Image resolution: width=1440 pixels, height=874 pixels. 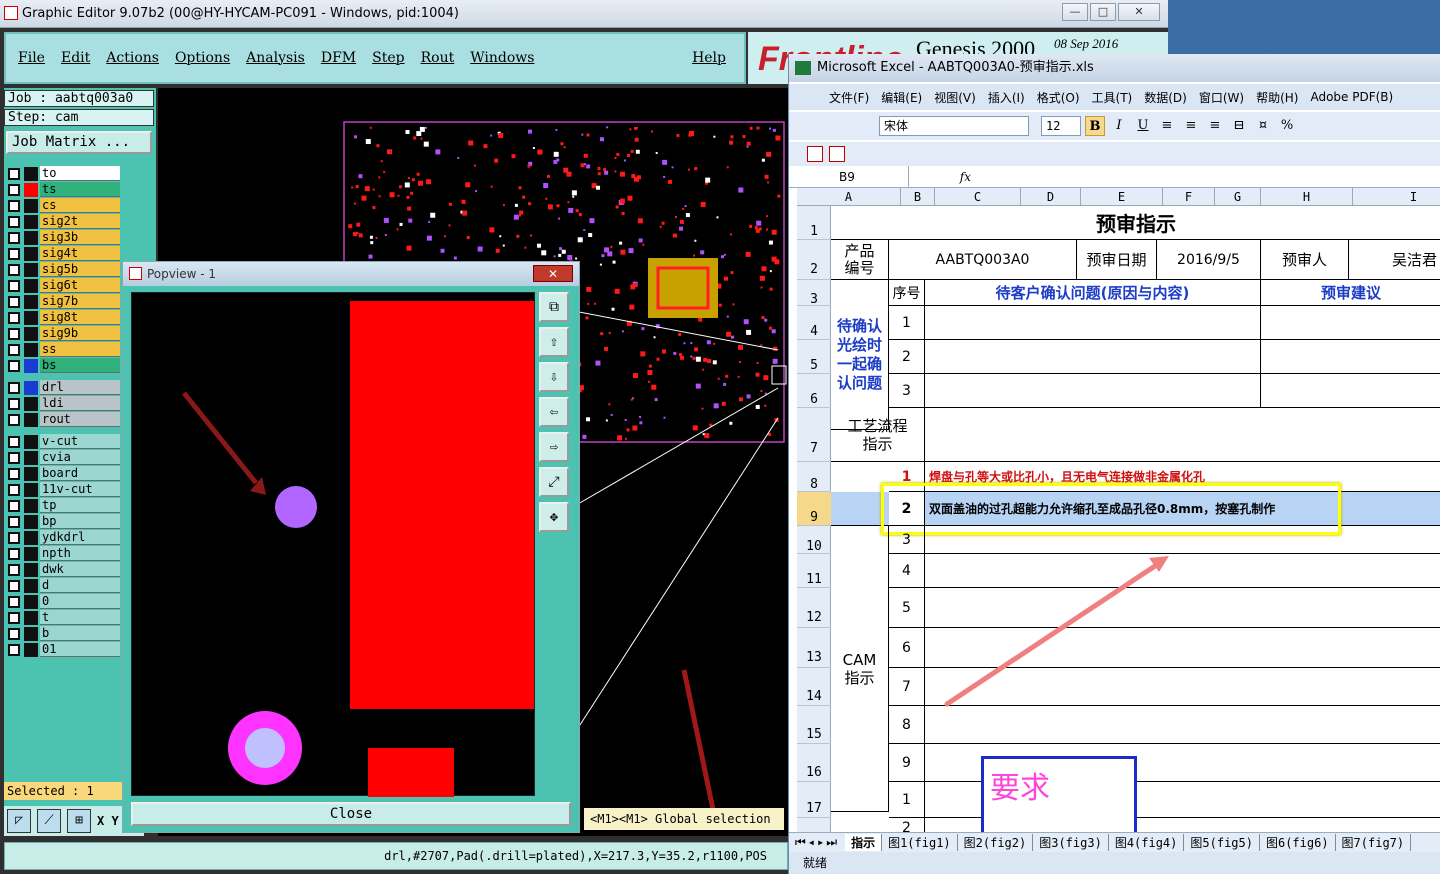 I want to click on menu-window-cn: 窗口(W), so click(x=1221, y=97).